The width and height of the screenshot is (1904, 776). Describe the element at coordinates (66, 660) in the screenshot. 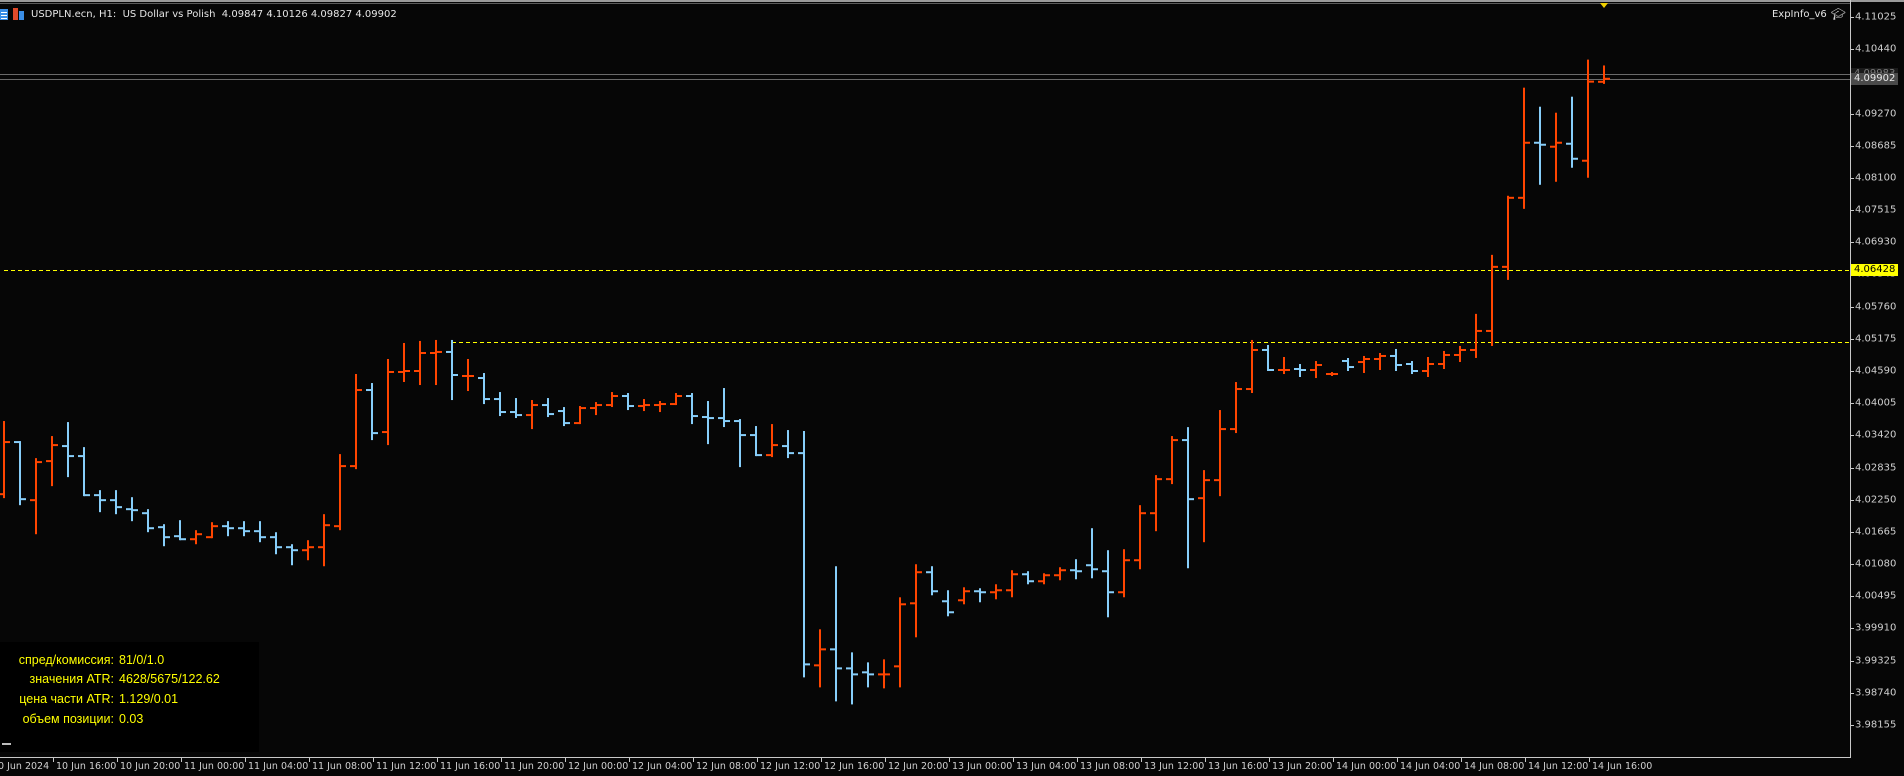

I see `info-label: спред/комиссия:` at that location.